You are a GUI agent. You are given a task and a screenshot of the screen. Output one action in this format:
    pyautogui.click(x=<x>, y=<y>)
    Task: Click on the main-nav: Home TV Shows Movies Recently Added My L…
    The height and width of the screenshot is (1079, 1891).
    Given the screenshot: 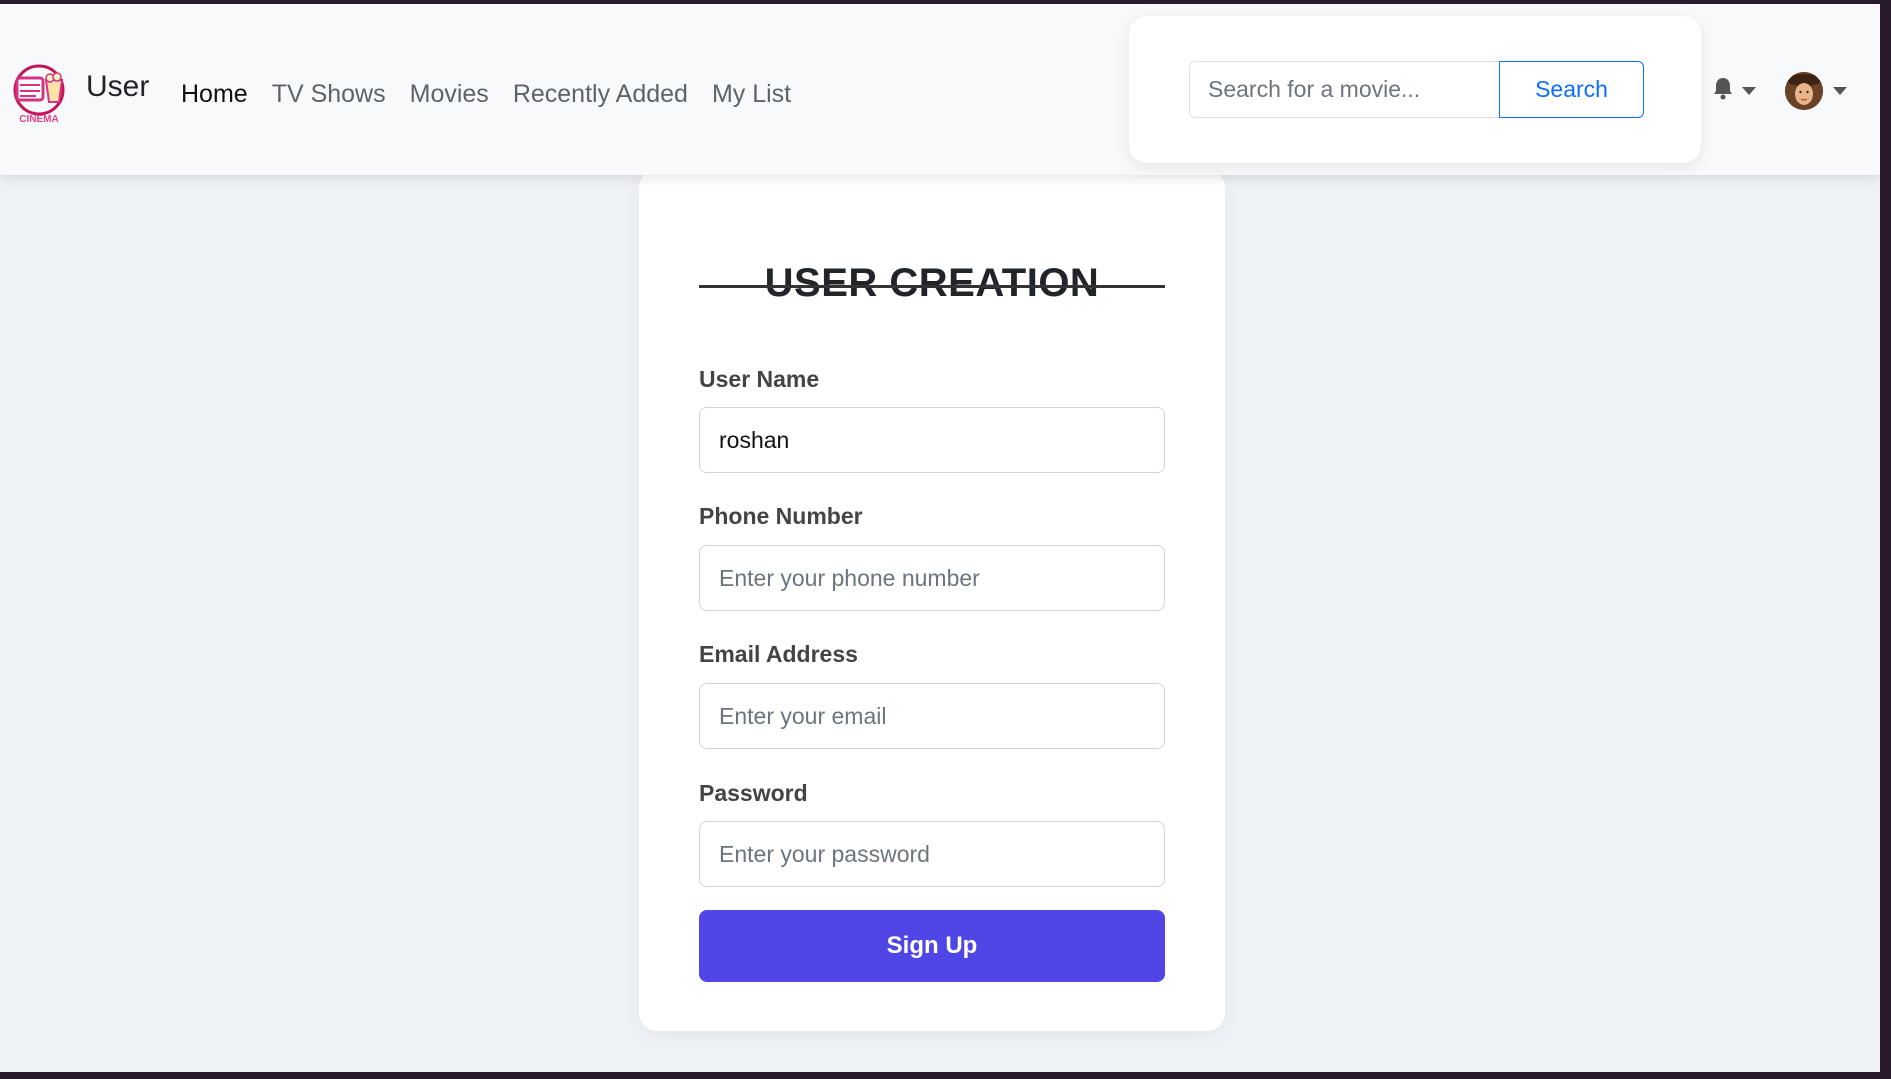 What is the action you would take?
    pyautogui.click(x=486, y=94)
    